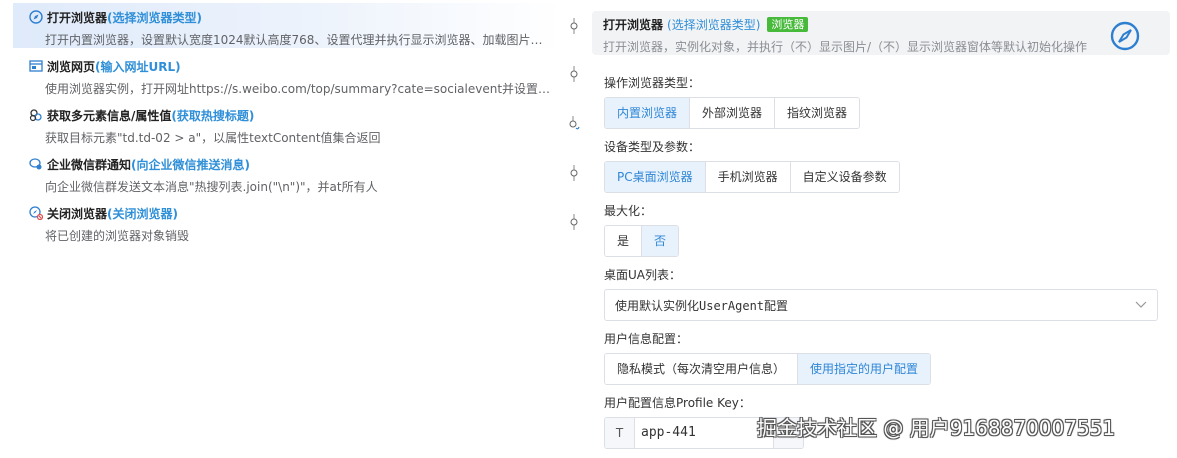  Describe the element at coordinates (642, 275) in the screenshot. I see `ua-list-label: 桌面UA列表：` at that location.